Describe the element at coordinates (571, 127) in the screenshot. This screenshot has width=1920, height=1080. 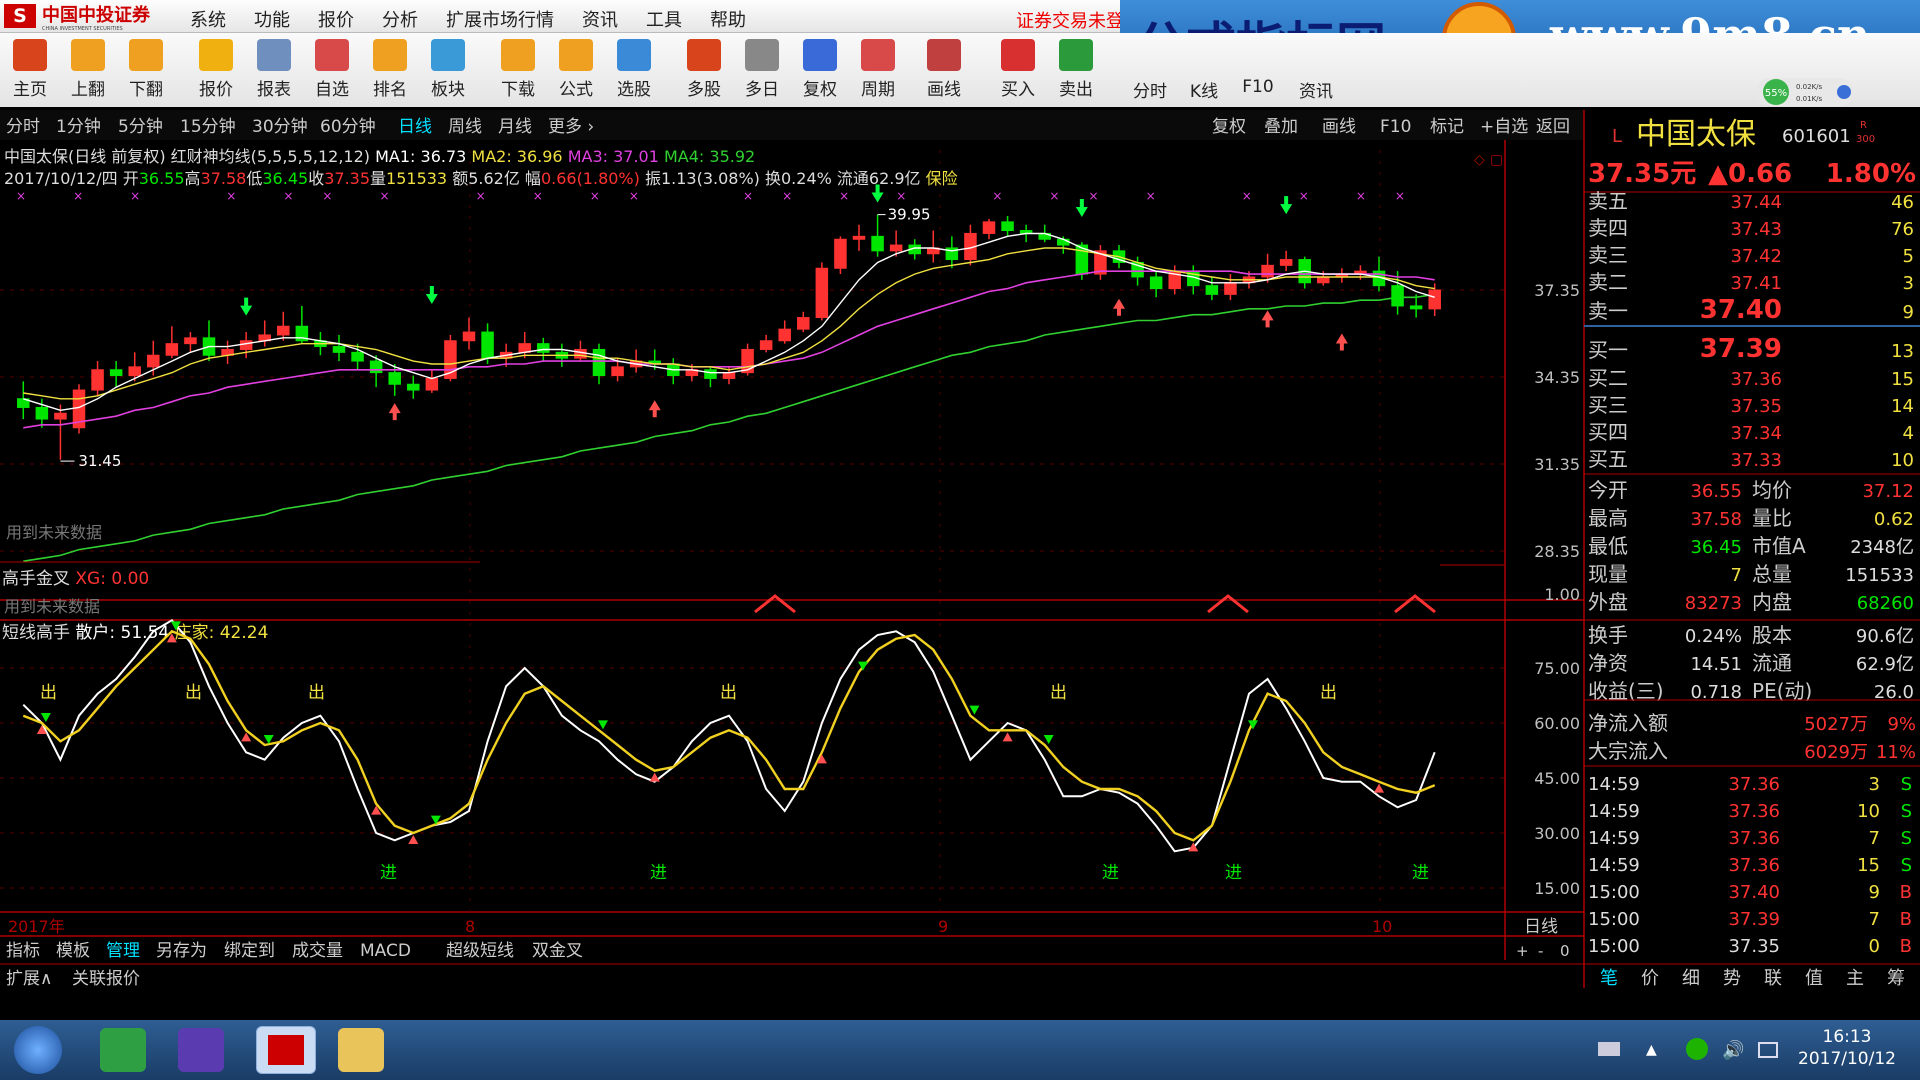
I see `period-9: 更多 ›` at that location.